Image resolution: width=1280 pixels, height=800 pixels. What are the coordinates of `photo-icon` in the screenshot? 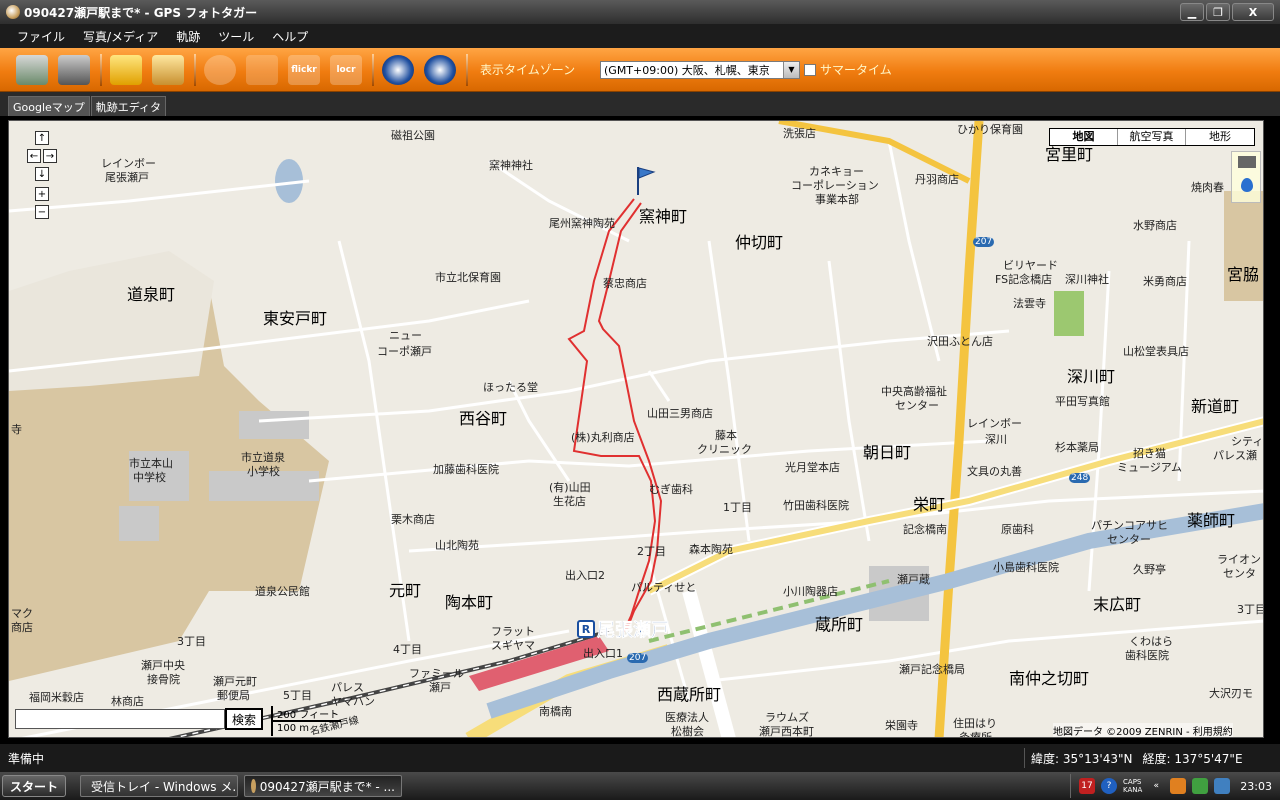 It's located at (168, 69).